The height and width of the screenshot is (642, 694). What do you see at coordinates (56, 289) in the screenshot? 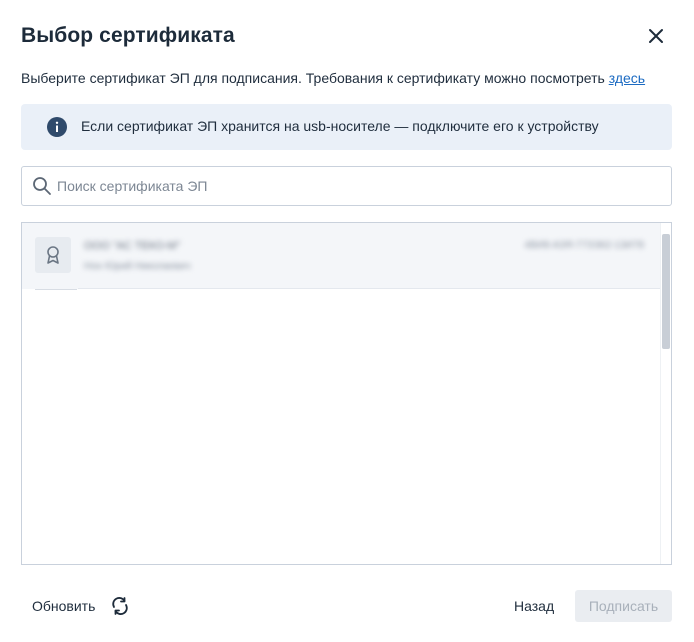
I see `row-divider` at bounding box center [56, 289].